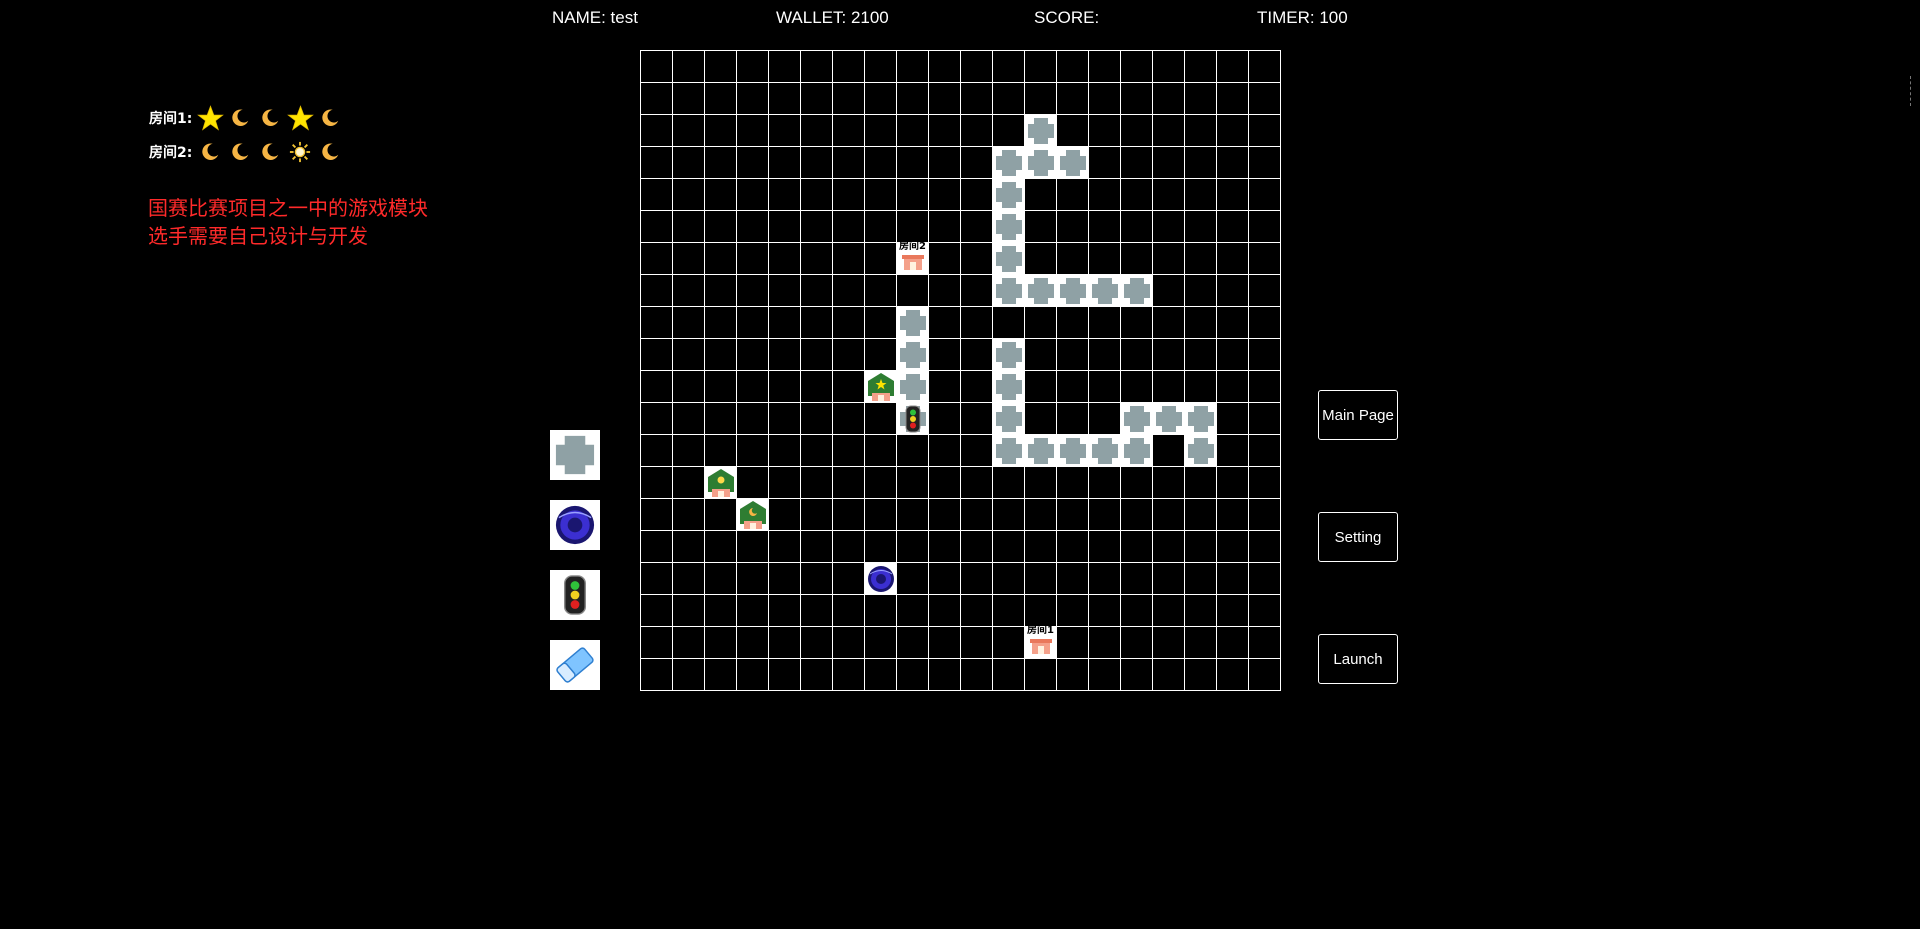 This screenshot has height=929, width=1920. I want to click on grid-cell: 房间1, so click(1041, 642).